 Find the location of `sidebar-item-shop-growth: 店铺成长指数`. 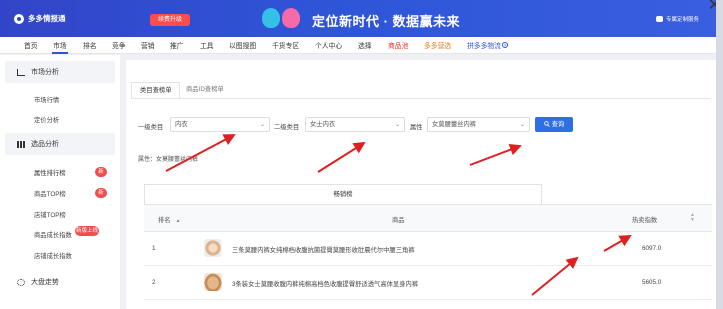

sidebar-item-shop-growth: 店铺成长指数 is located at coordinates (53, 255).